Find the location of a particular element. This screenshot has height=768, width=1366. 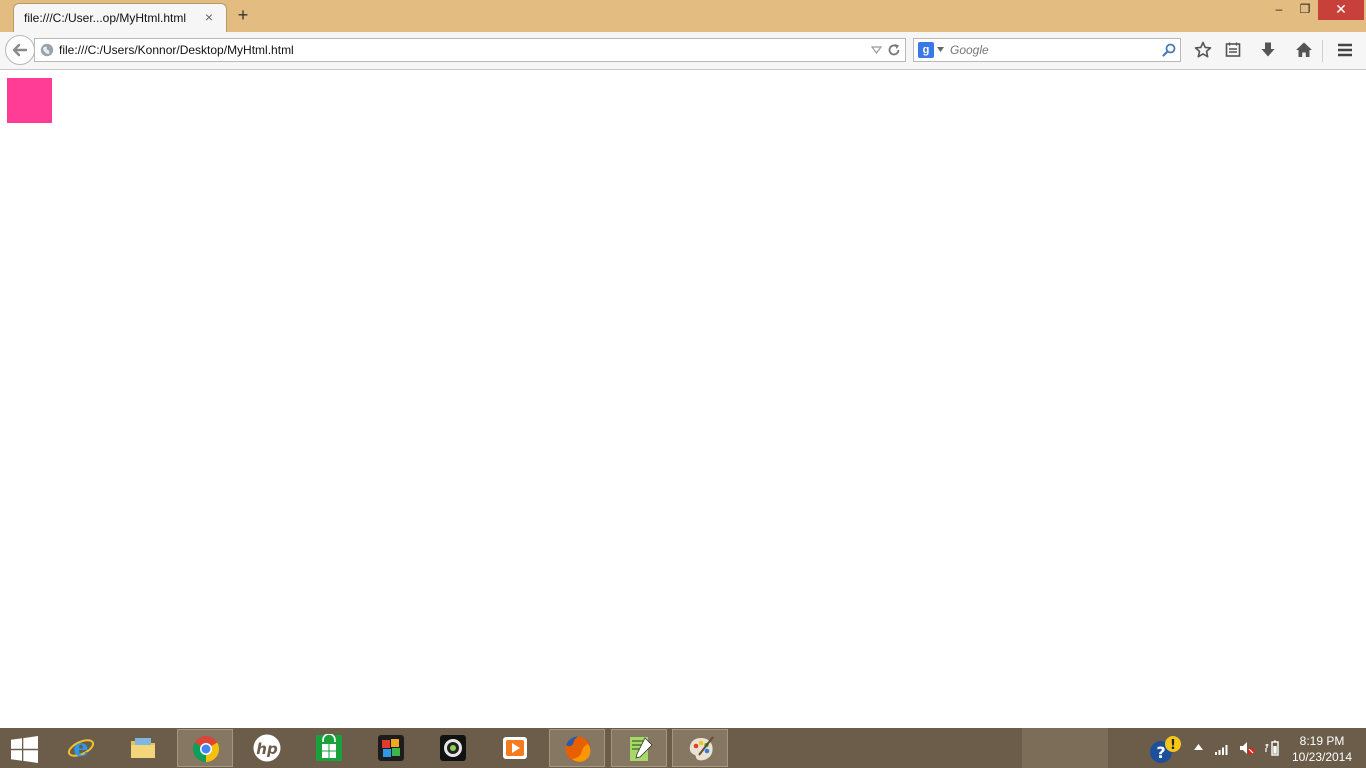

search-bar: g Google is located at coordinates (1047, 50).